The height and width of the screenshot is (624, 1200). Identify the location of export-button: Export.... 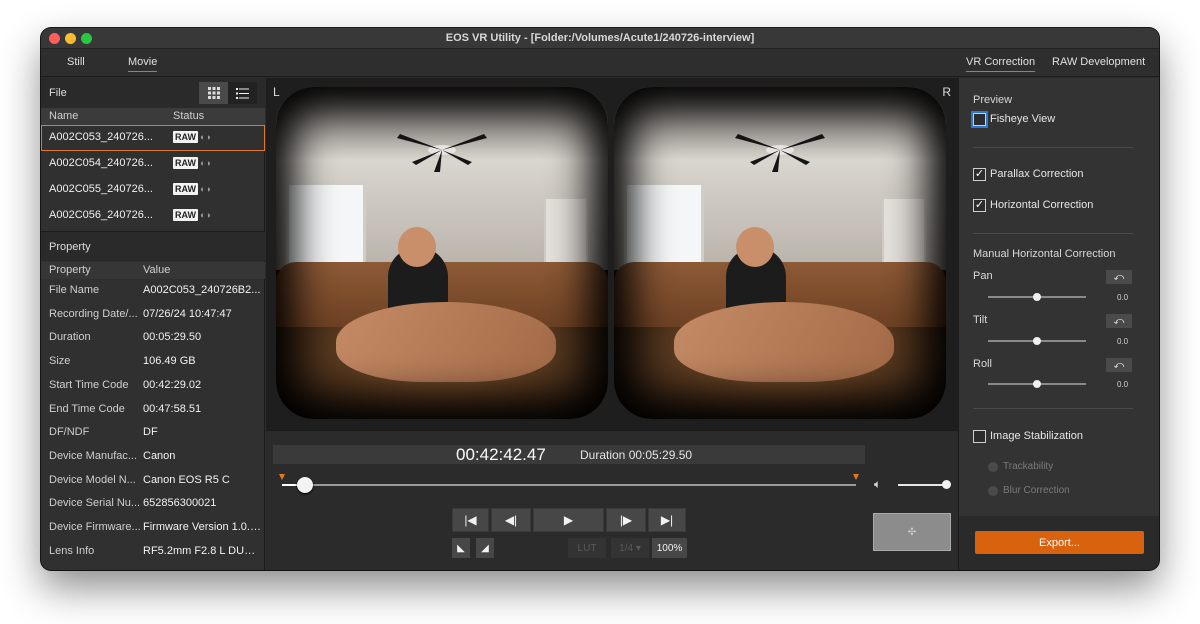
(1059, 542).